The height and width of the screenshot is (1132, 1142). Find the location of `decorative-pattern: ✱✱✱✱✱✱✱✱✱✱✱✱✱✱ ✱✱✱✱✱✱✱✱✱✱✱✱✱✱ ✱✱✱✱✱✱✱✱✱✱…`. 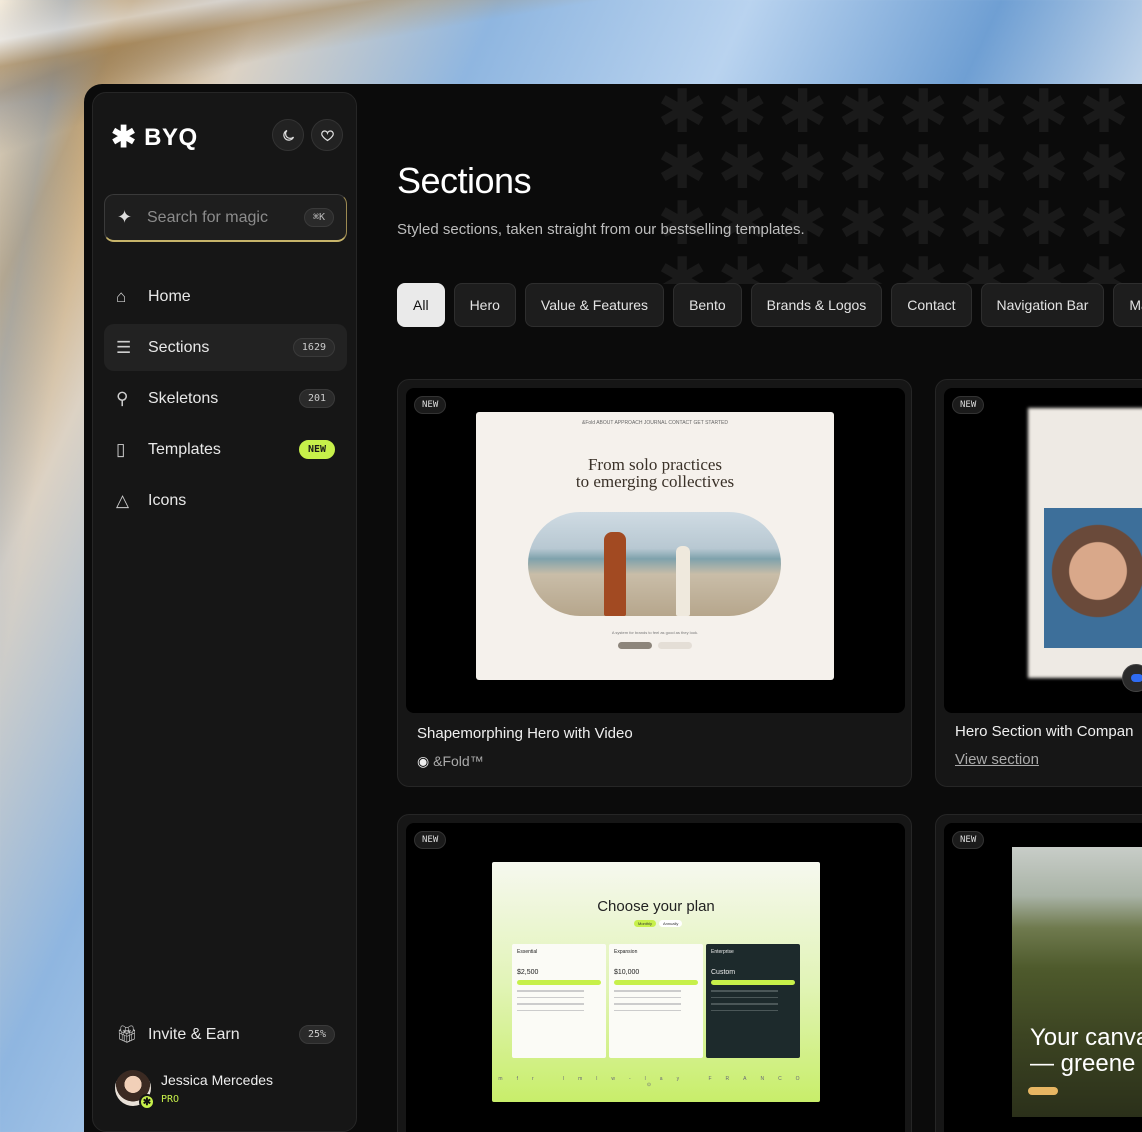

decorative-pattern: ✱✱✱✱✱✱✱✱✱✱✱✱✱✱ ✱✱✱✱✱✱✱✱✱✱✱✱✱✱ ✱✱✱✱✱✱✱✱✱✱… is located at coordinates (899, 184).